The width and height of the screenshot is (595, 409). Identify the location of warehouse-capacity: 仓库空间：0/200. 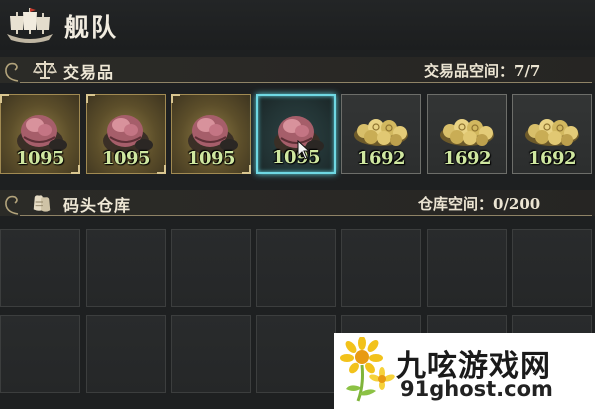
(479, 203).